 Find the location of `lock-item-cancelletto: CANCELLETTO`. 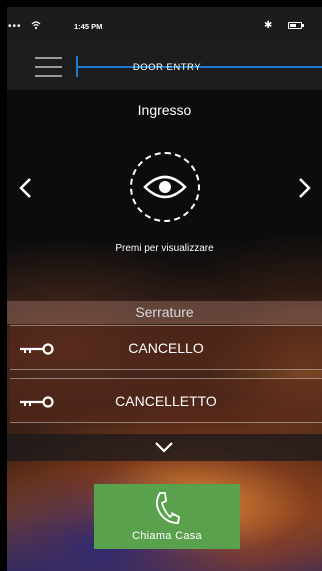

lock-item-cancelletto: CANCELLETTO is located at coordinates (166, 400).